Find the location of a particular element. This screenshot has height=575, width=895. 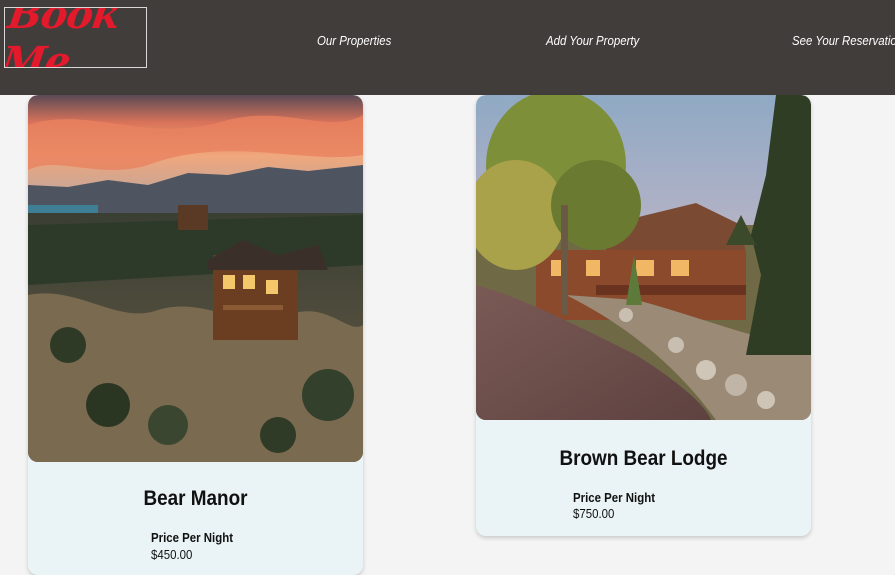

nav-see-your-reservations: See Your Reservations is located at coordinates (843, 40).